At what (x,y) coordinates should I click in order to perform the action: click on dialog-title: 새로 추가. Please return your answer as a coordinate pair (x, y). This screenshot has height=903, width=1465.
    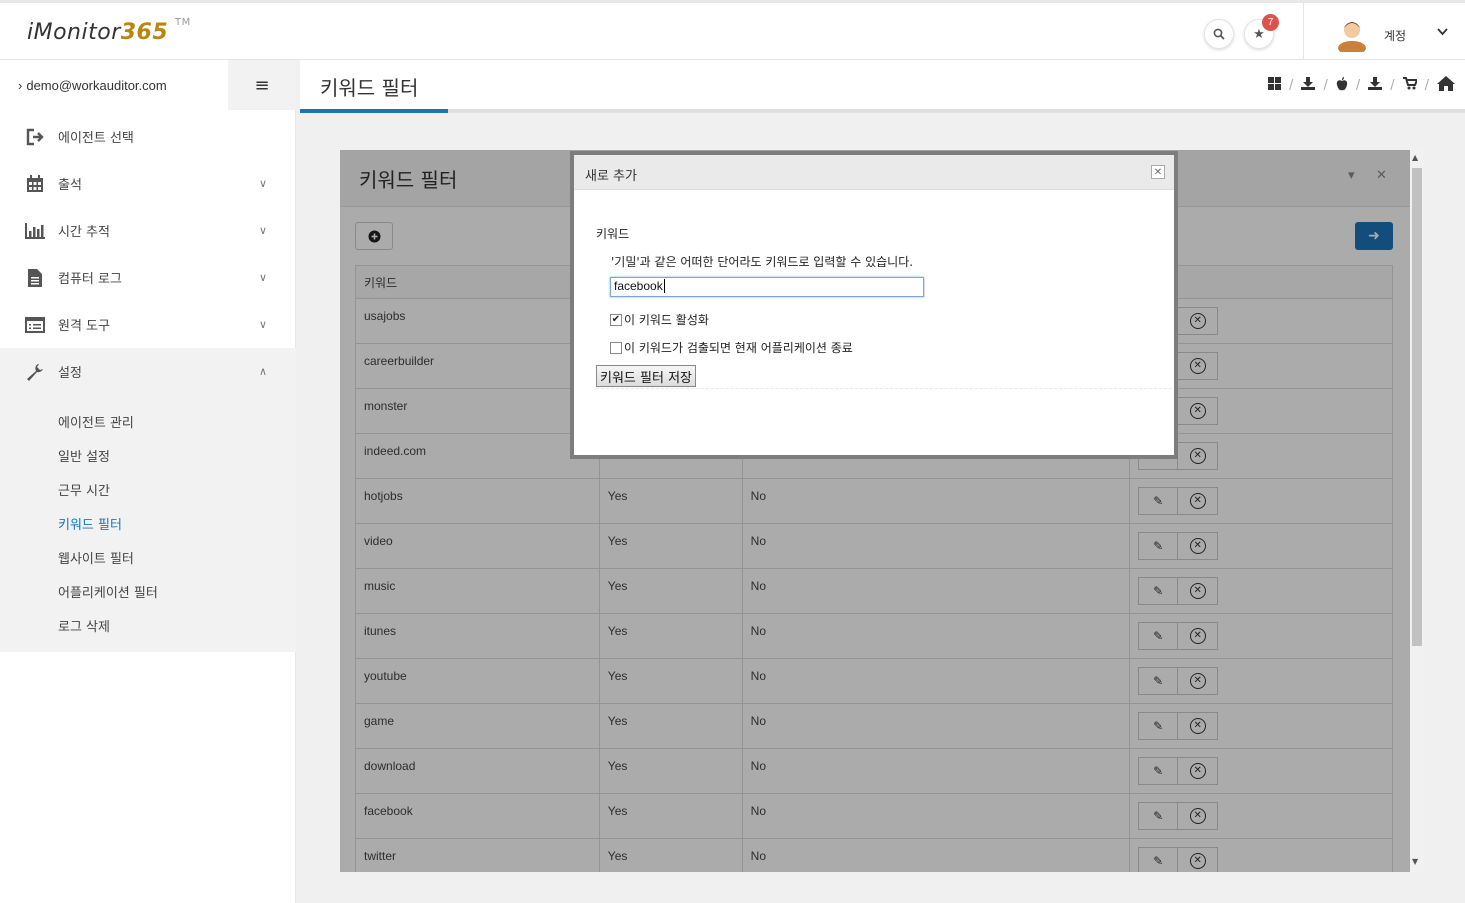
    Looking at the image, I should click on (611, 176).